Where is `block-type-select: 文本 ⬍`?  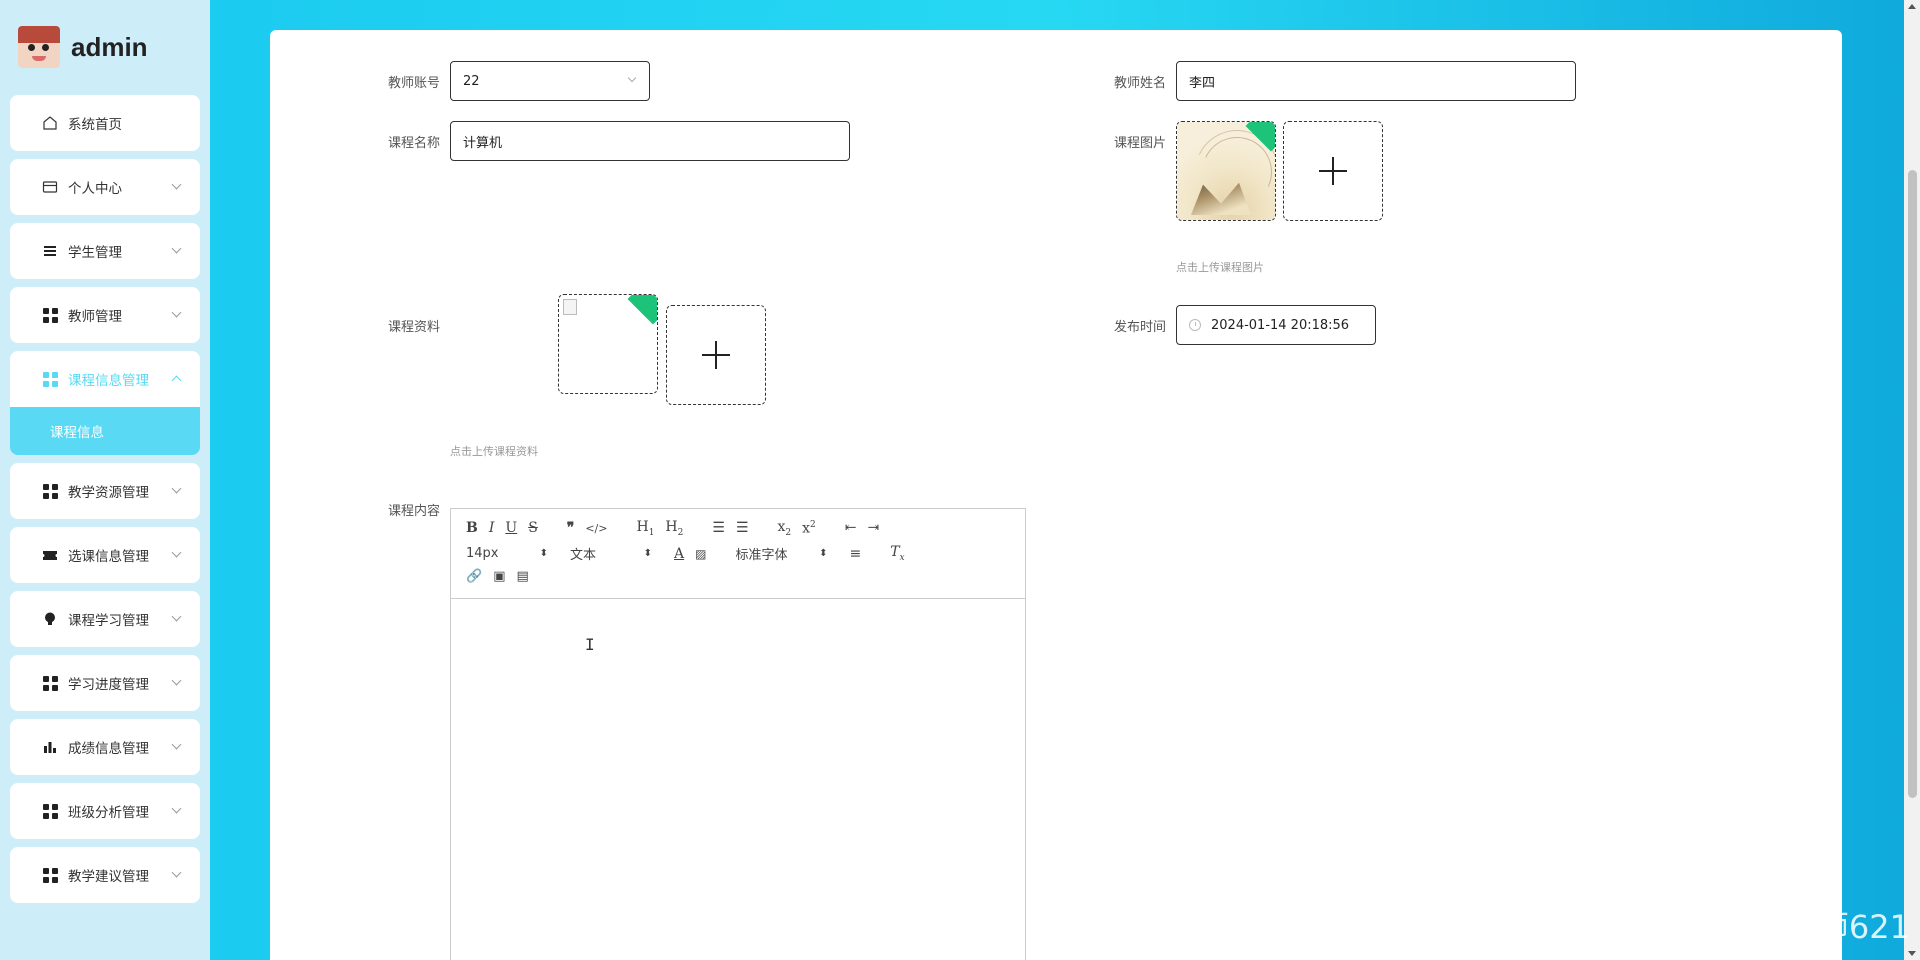
block-type-select: 文本 ⬍ is located at coordinates (611, 553).